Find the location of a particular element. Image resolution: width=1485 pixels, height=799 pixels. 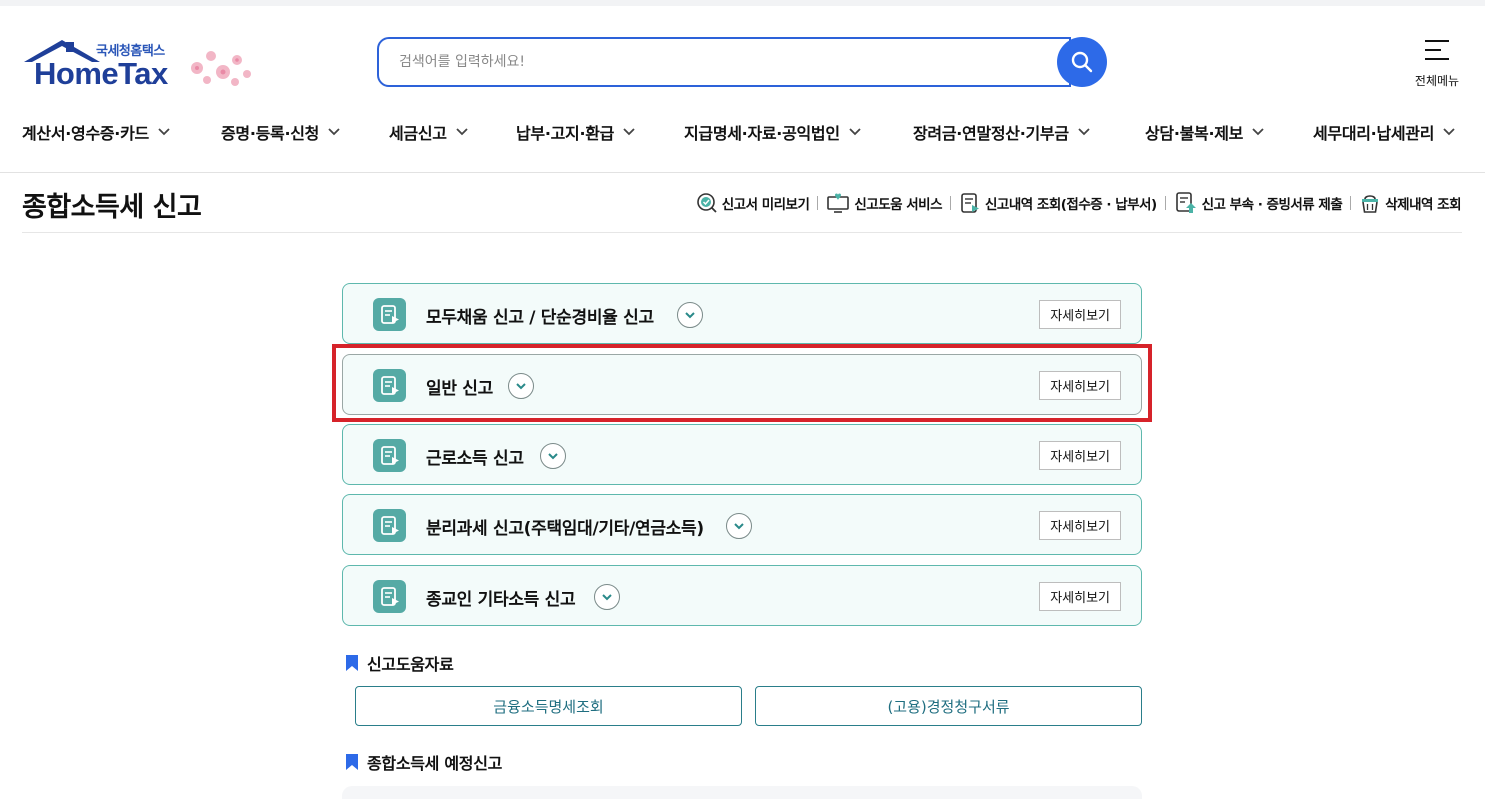

document-upload-icon is located at coordinates (1185, 202).